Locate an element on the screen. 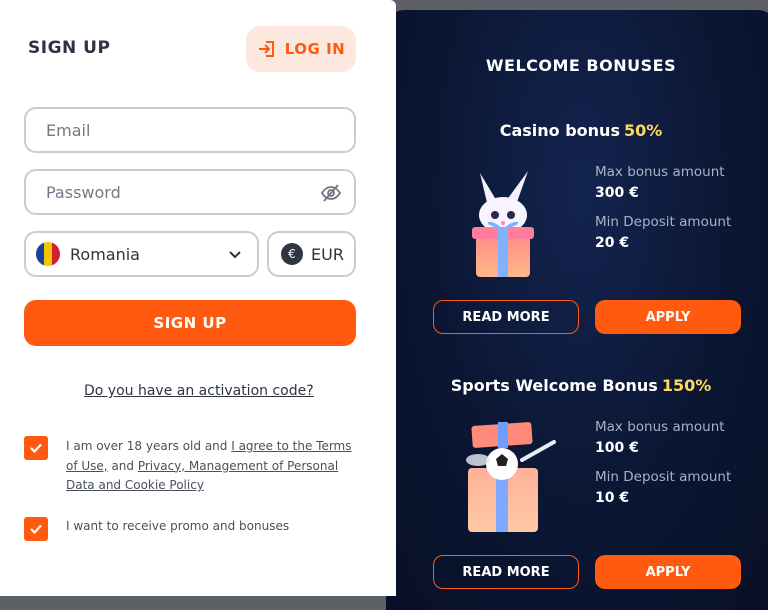 Image resolution: width=768 pixels, height=610 pixels. password-placeholder: Password is located at coordinates (83, 192).